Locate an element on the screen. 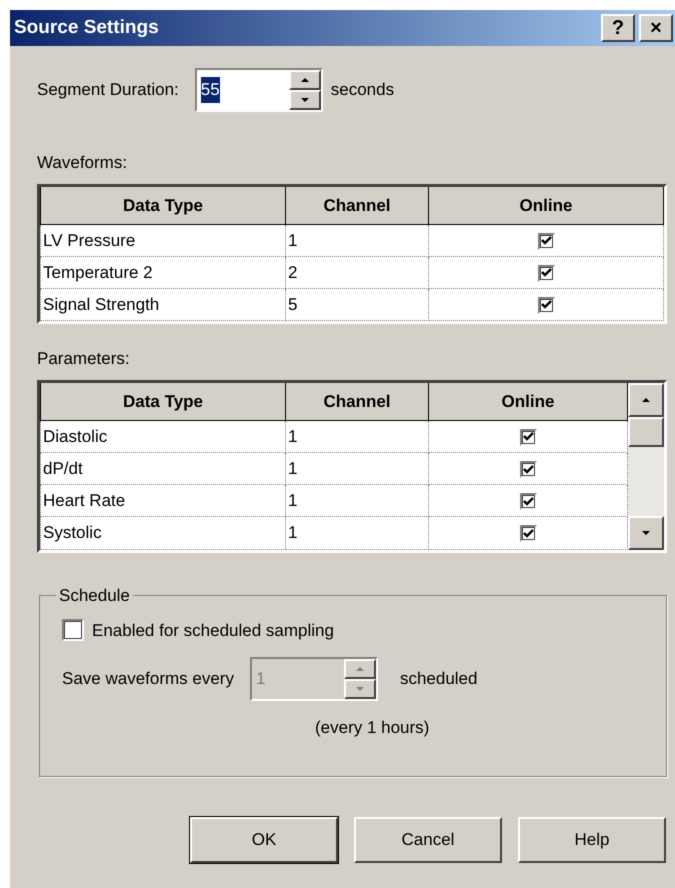 The height and width of the screenshot is (888, 675). table-cell: Diastolic is located at coordinates (163, 436).